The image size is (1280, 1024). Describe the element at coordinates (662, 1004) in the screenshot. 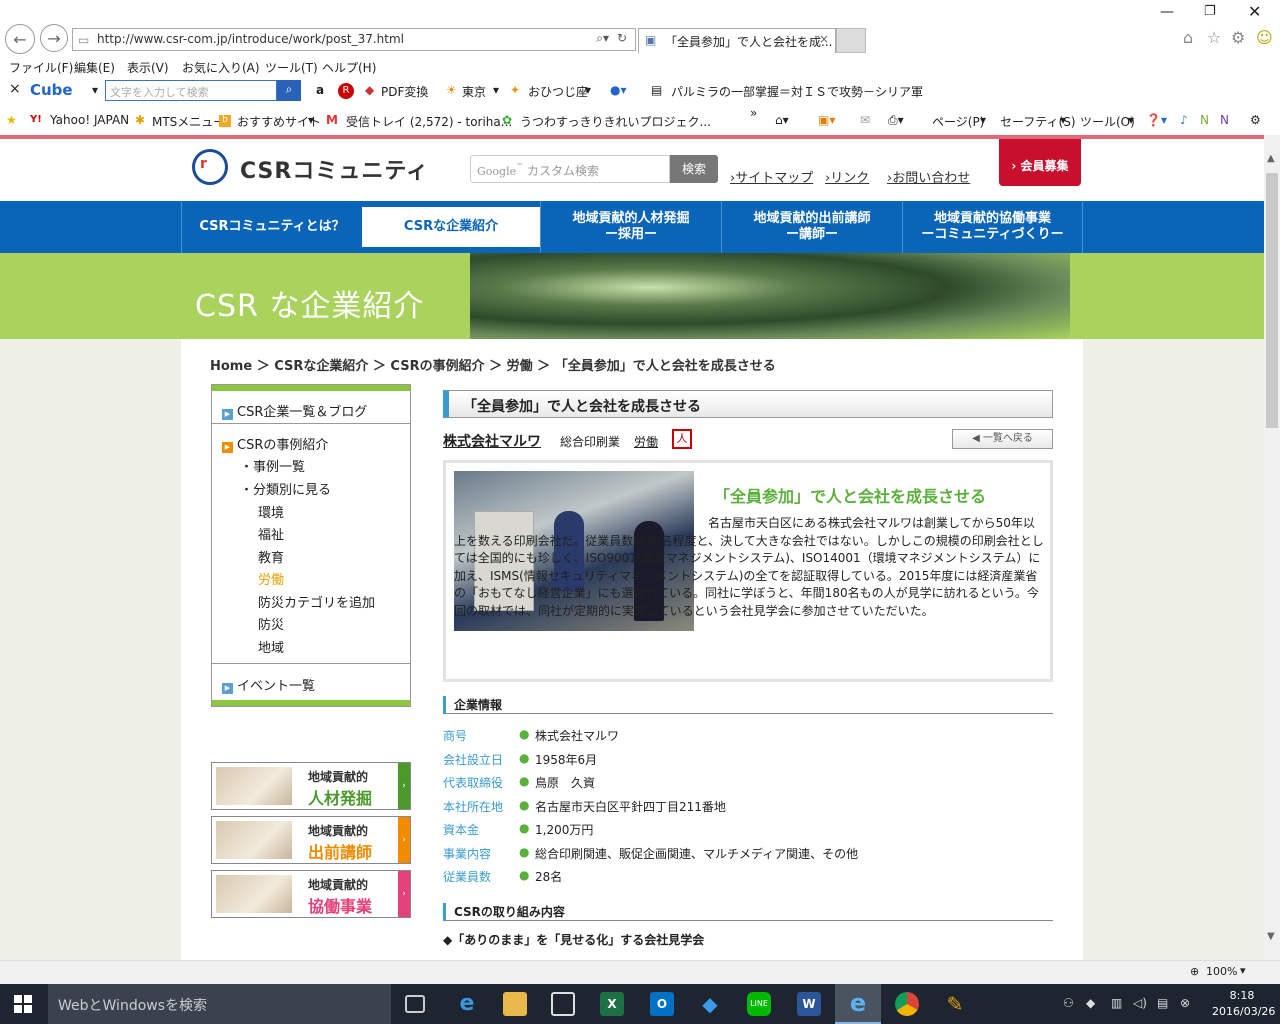

I see `outlook-icon: O` at that location.